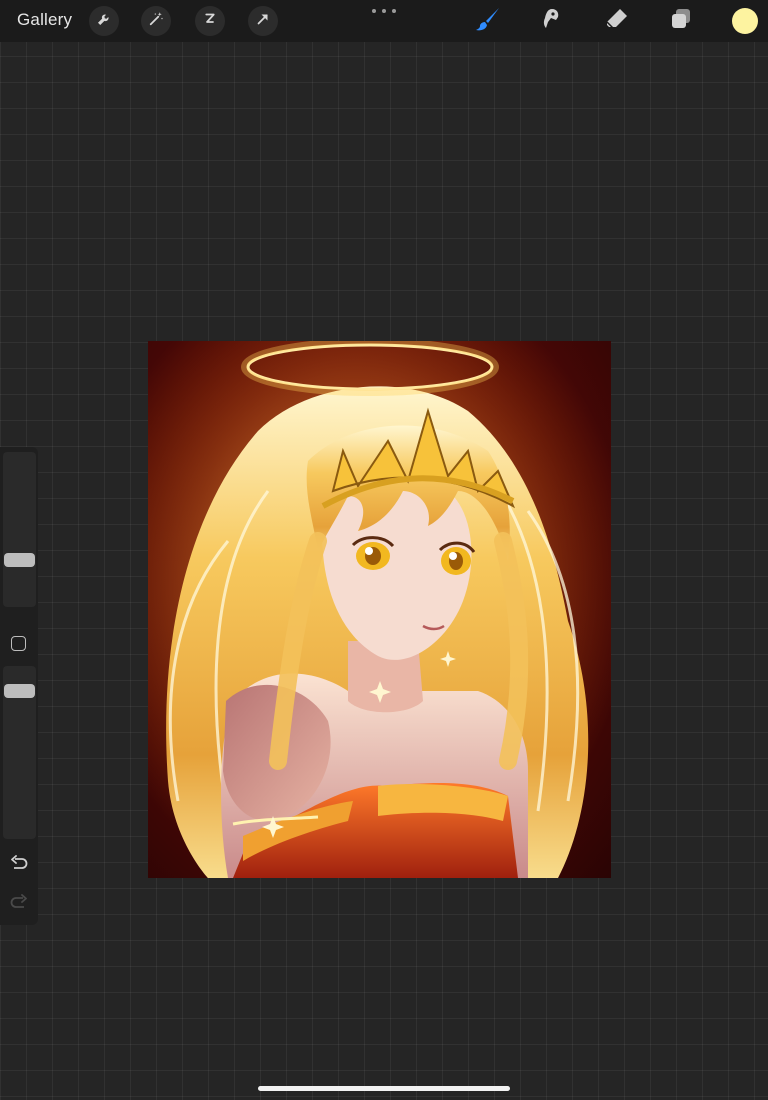  I want to click on adjustments-button, so click(156, 21).